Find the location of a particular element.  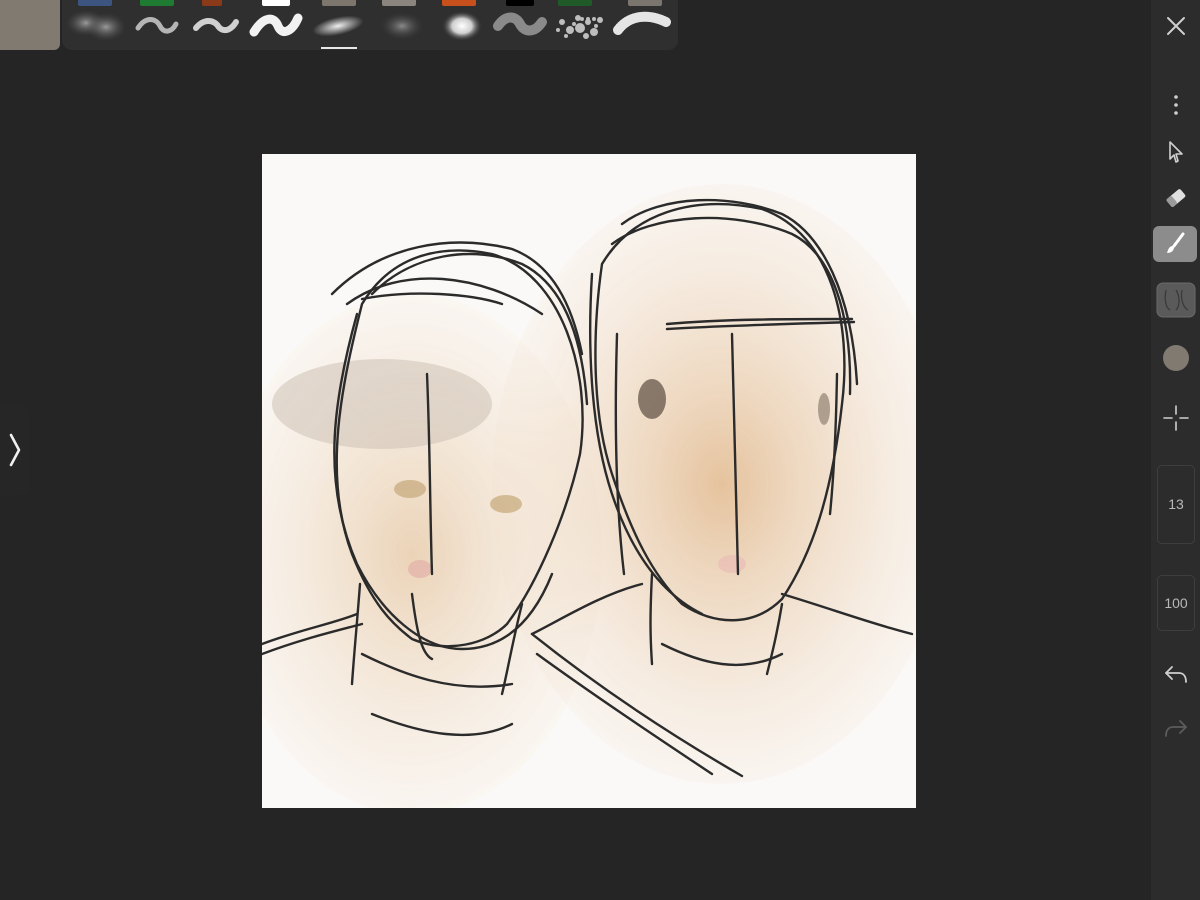

brush-tool-button is located at coordinates (1175, 244).